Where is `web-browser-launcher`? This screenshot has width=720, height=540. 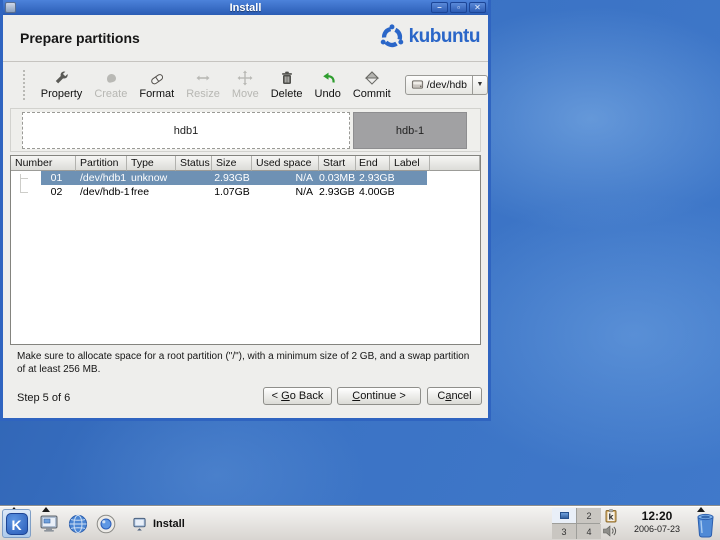
web-browser-launcher is located at coordinates (77, 523).